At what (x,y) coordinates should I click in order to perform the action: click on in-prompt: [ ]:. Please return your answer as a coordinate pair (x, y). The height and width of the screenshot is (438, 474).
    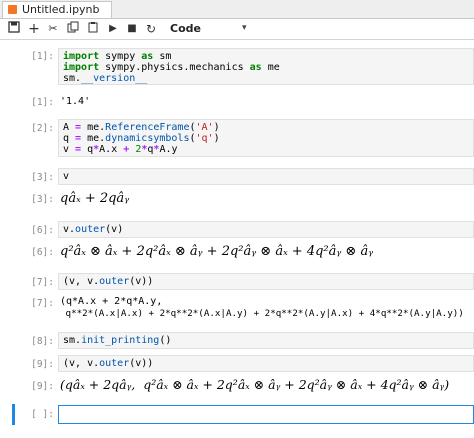
    Looking at the image, I should click on (42, 414).